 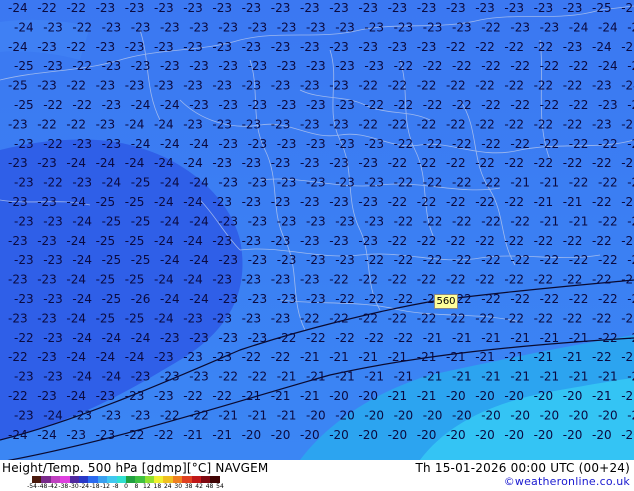 I want to click on credit-link: ©weatheronline.co.uk, so click(x=567, y=481).